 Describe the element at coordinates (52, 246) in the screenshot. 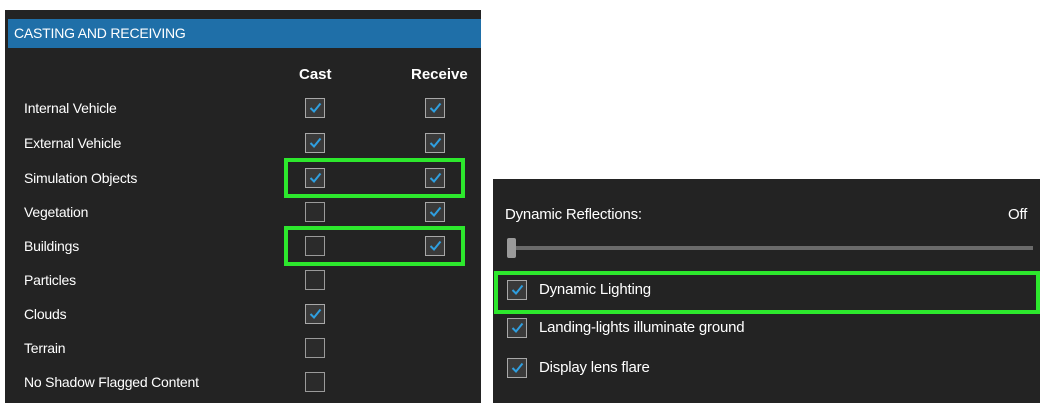

I see `row-label: Buildings` at that location.